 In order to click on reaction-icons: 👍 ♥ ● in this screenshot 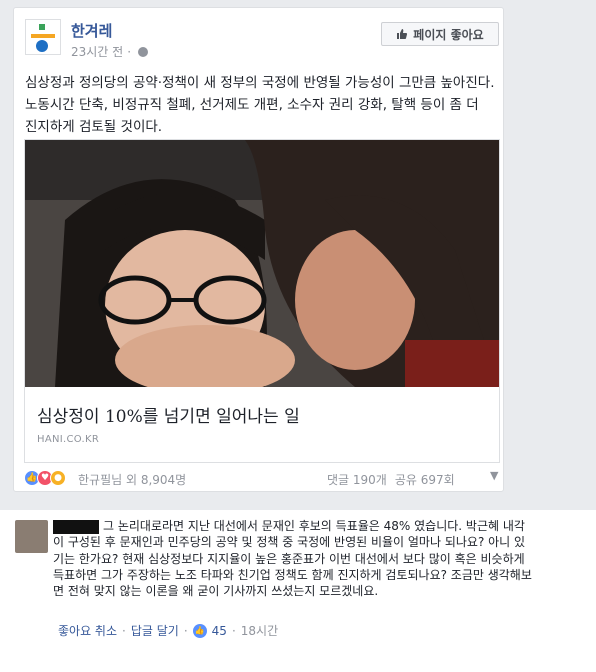, I will do `click(45, 478)`.